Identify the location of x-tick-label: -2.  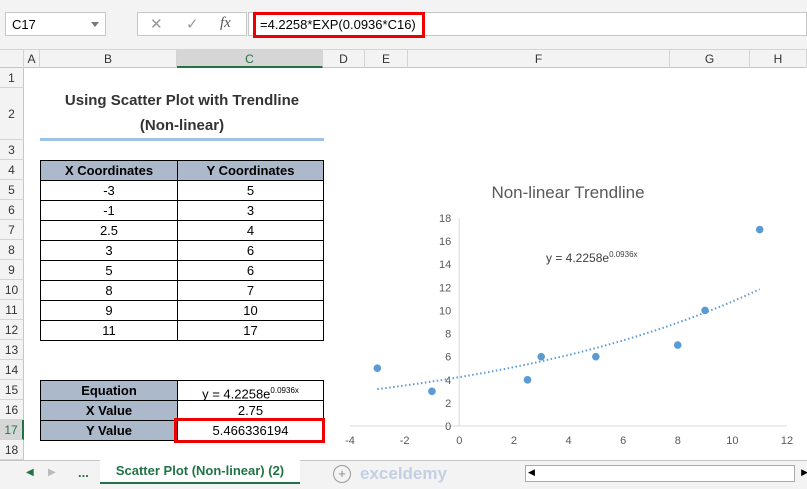
(405, 441).